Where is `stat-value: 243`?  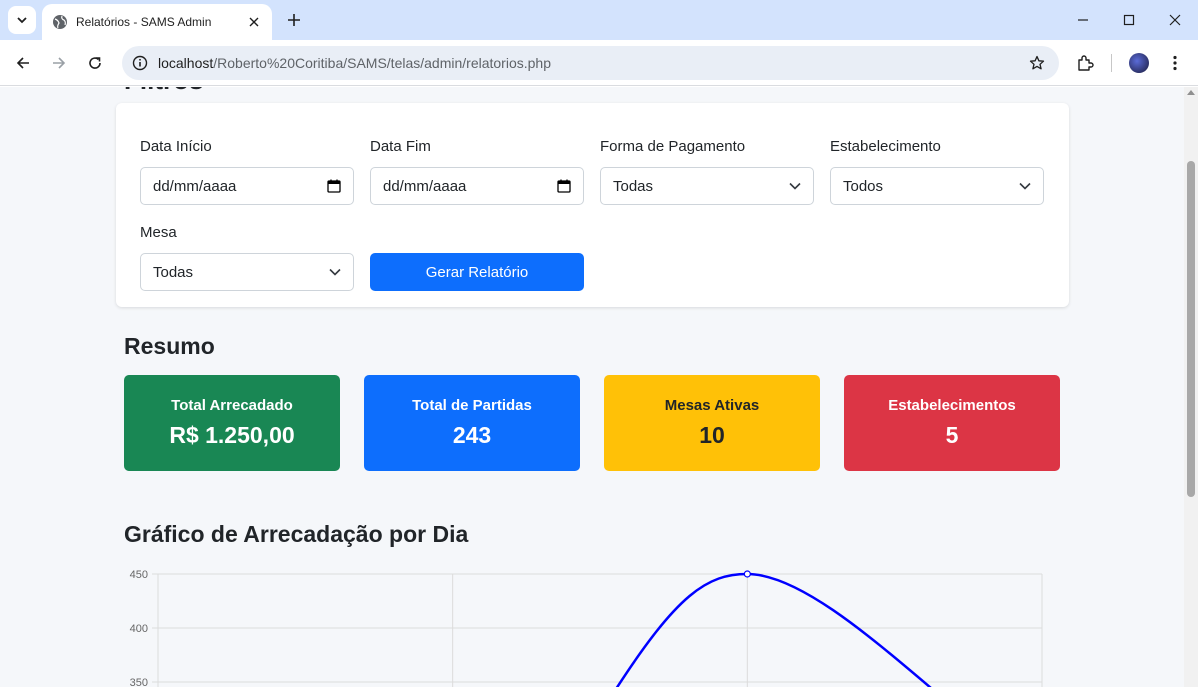 stat-value: 243 is located at coordinates (472, 435).